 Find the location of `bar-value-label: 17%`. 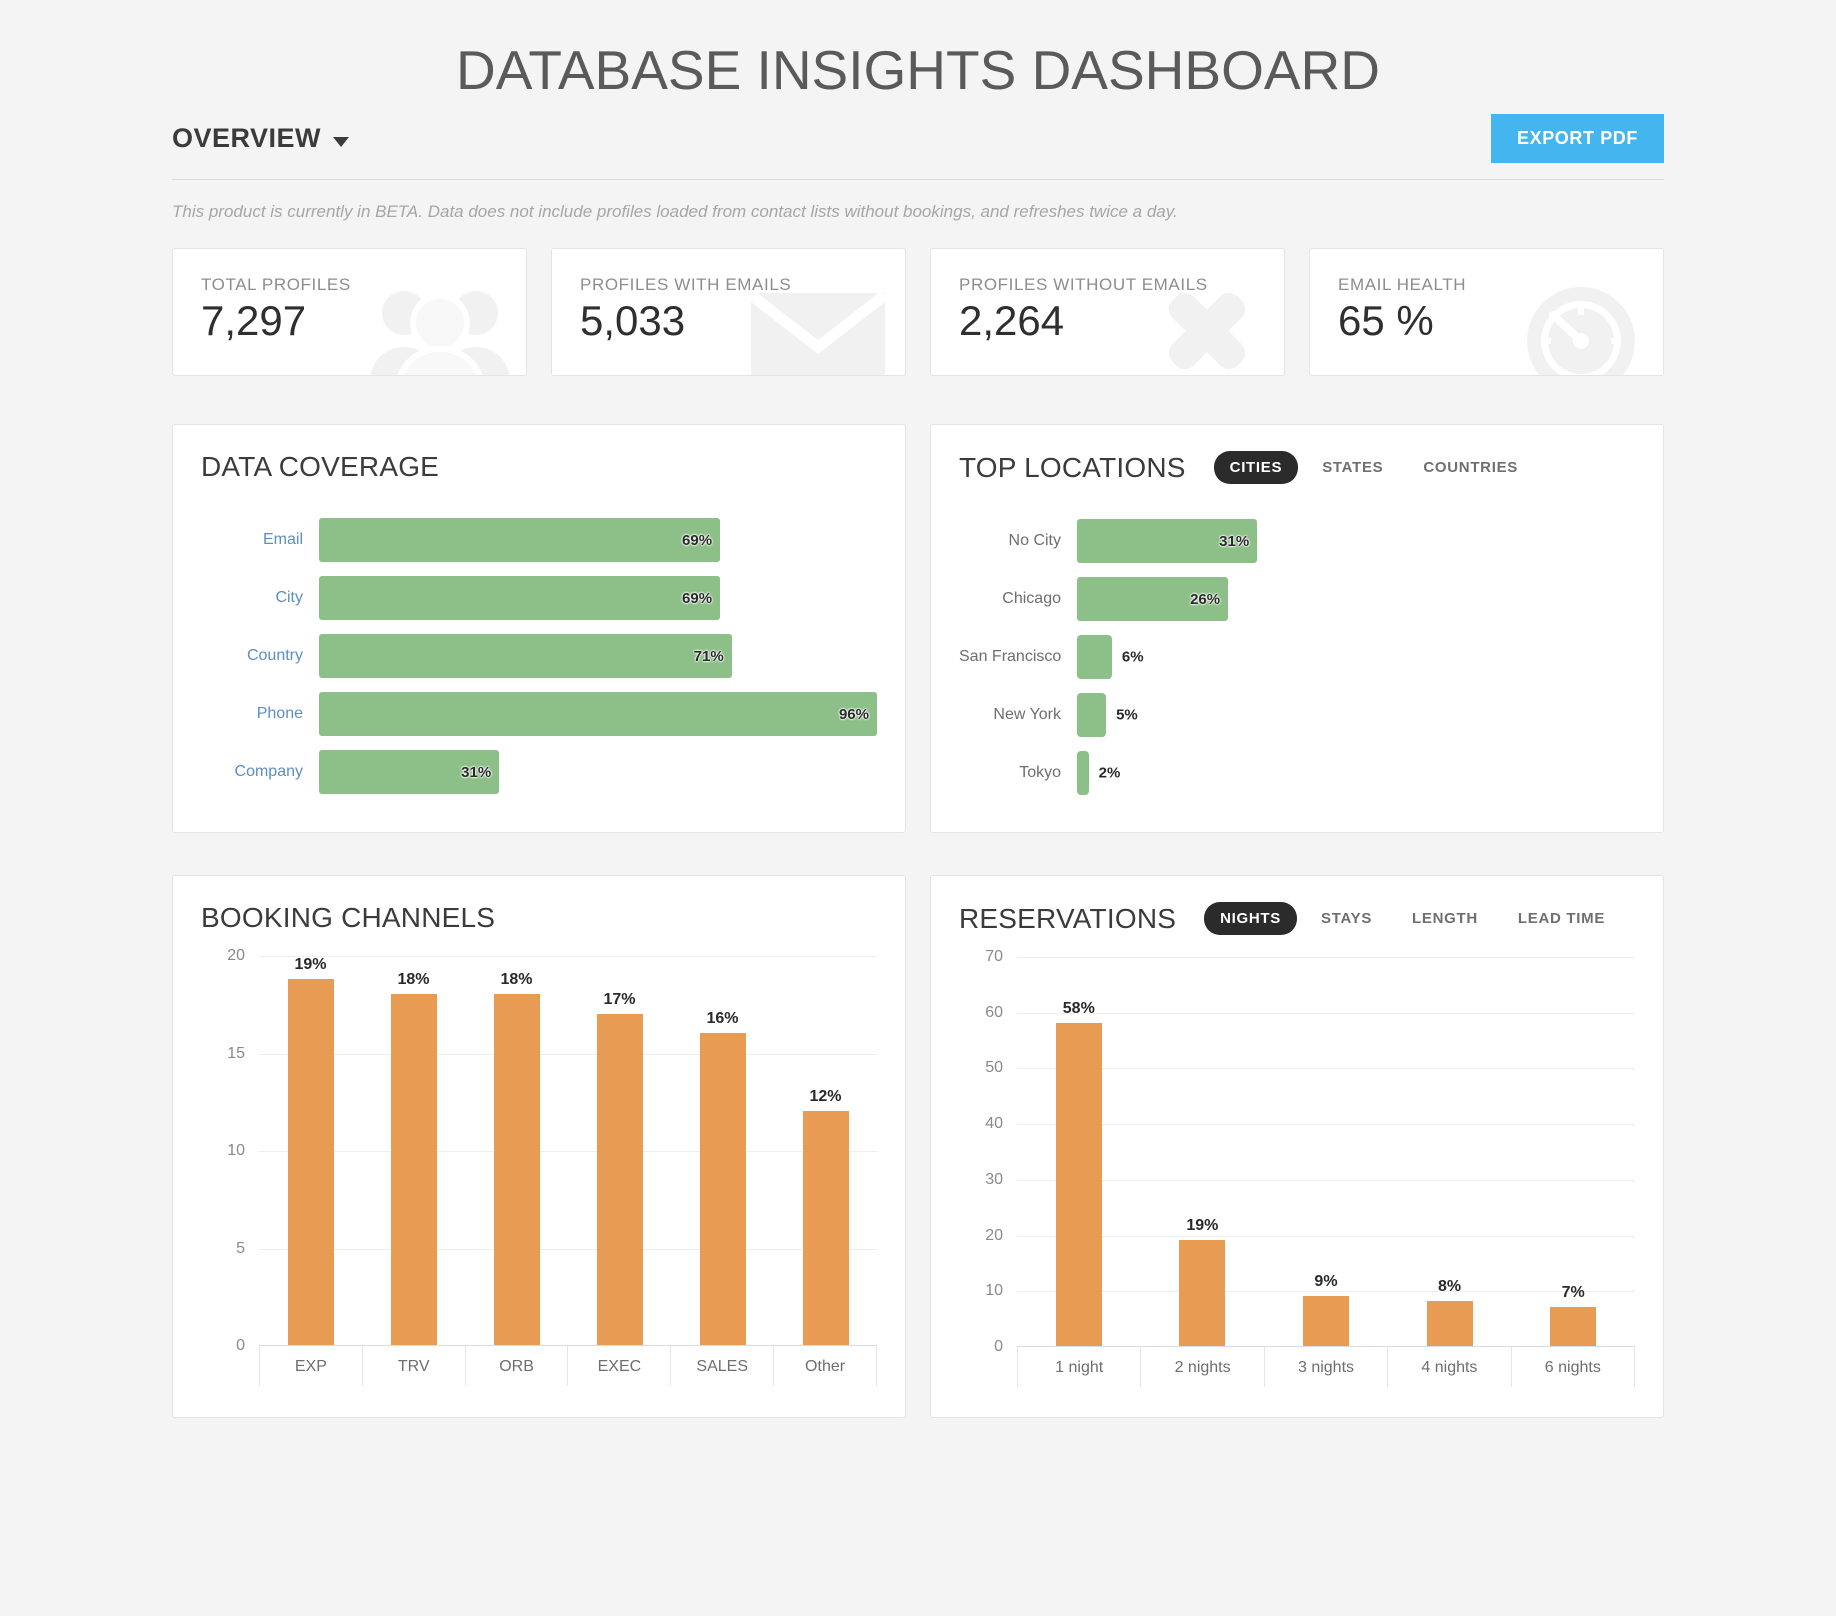

bar-value-label: 17% is located at coordinates (619, 999).